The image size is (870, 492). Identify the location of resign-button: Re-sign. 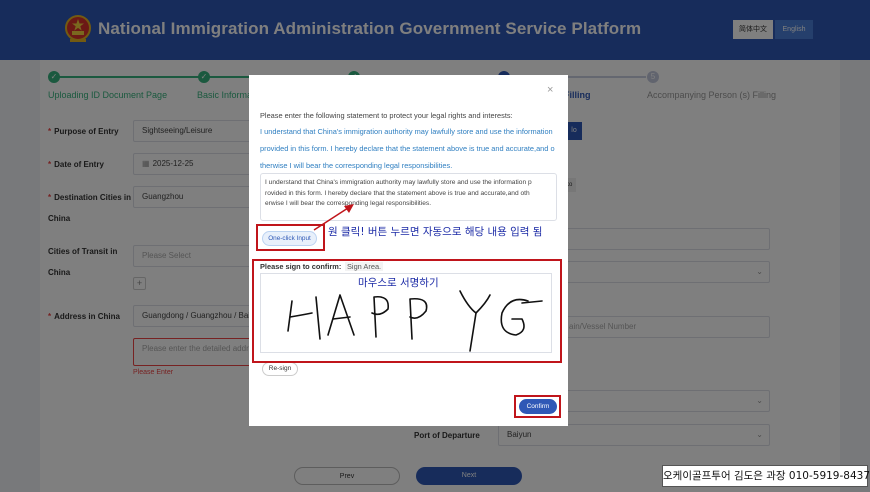
(280, 369).